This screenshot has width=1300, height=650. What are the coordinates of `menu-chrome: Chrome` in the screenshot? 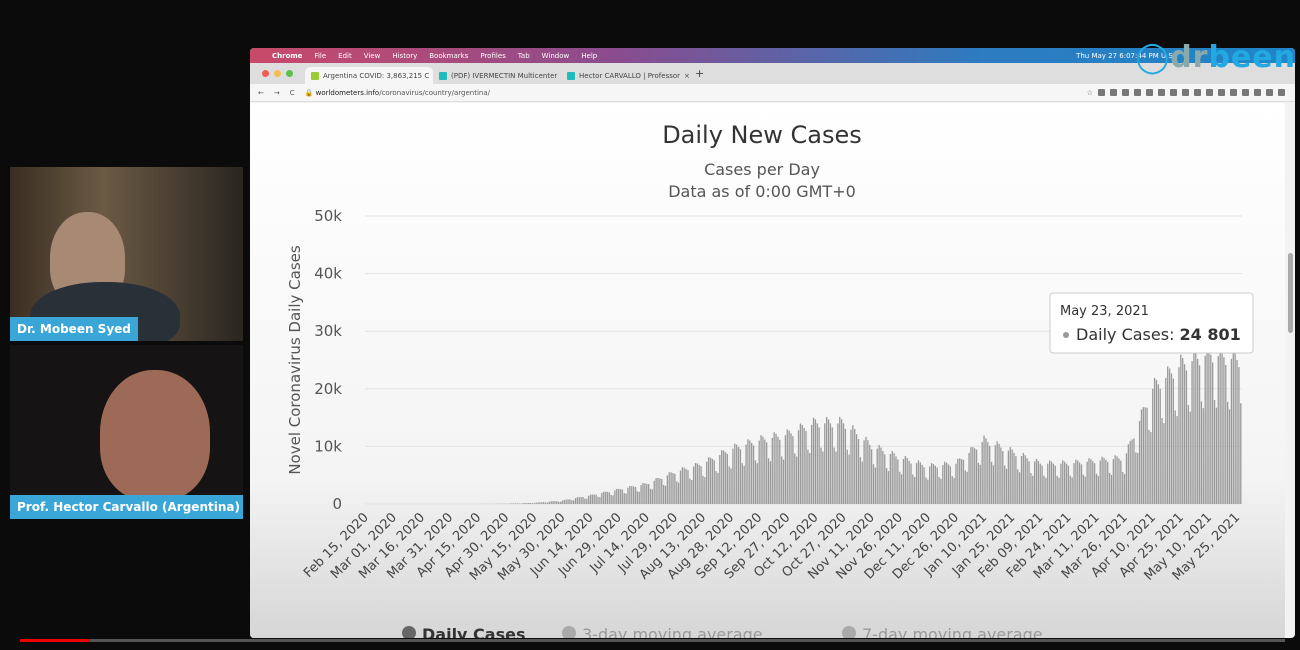 It's located at (287, 56).